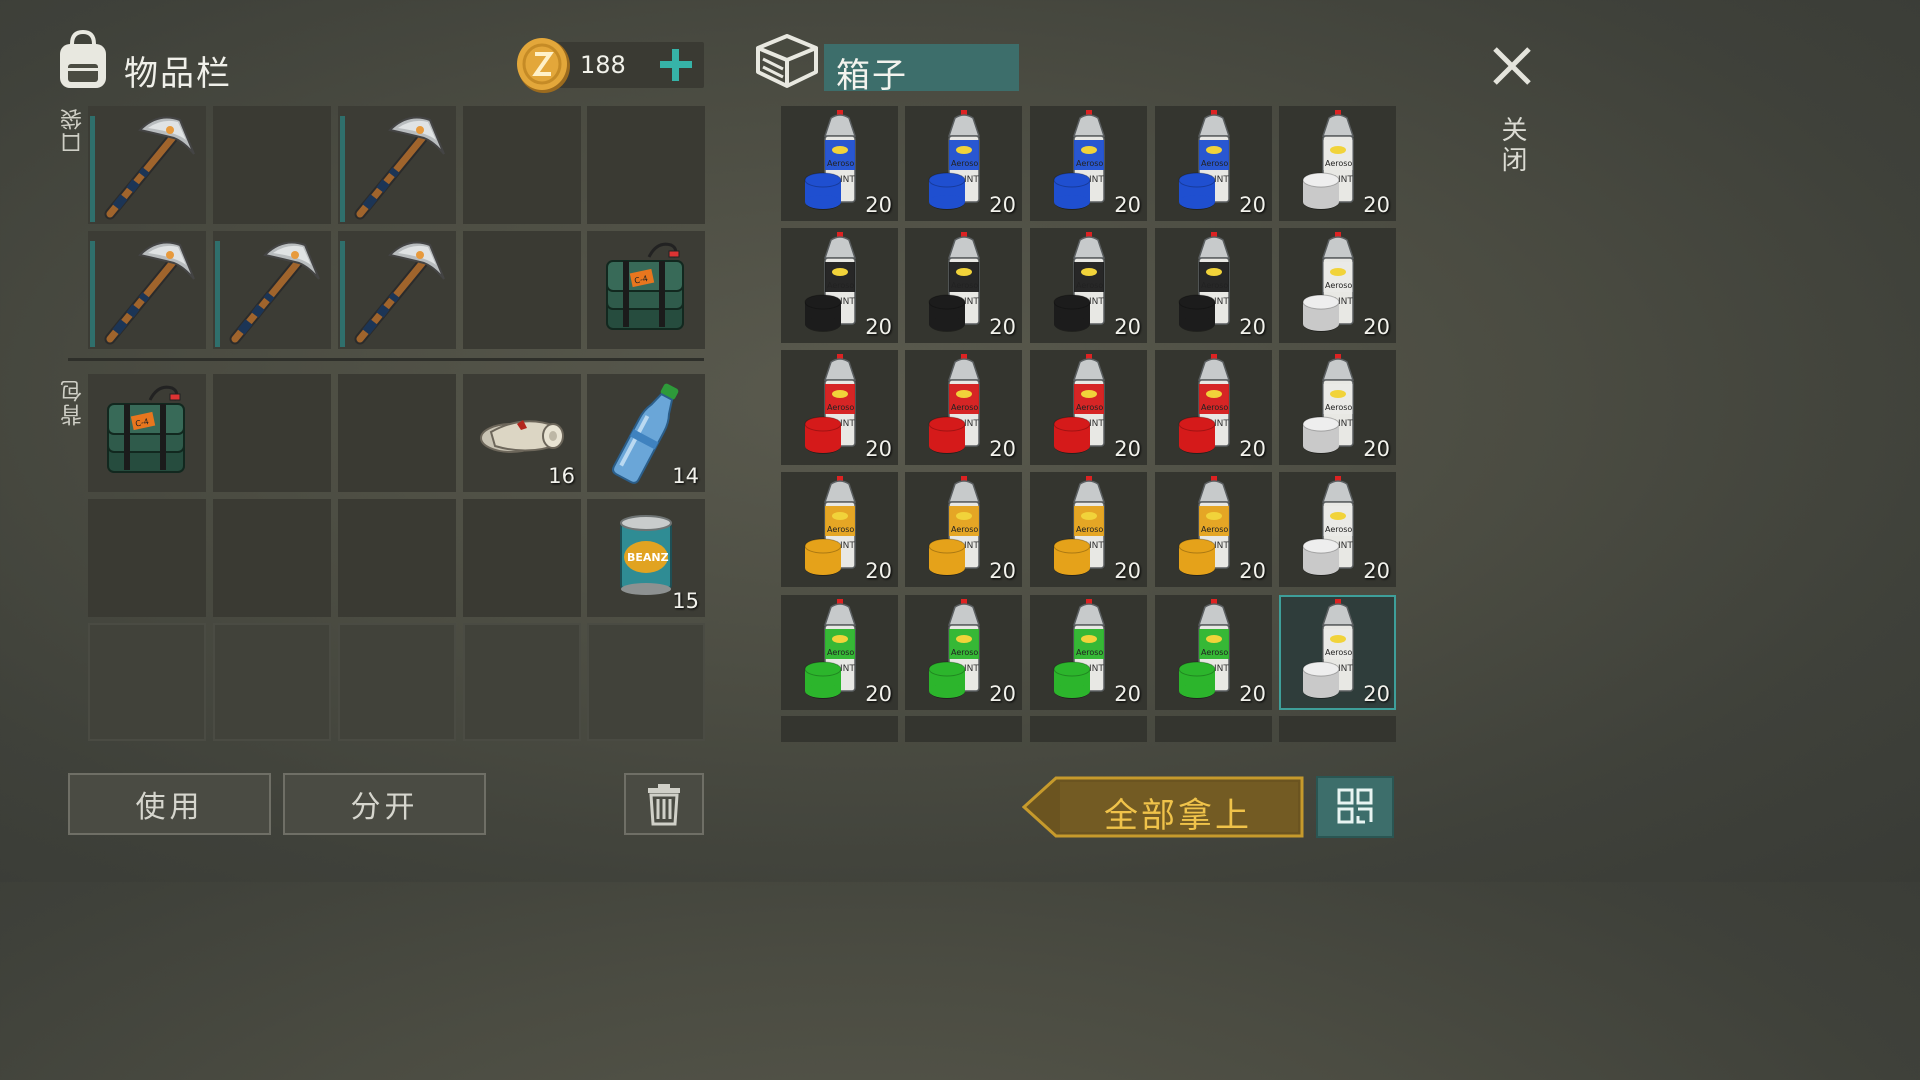 This screenshot has width=1920, height=1080. What do you see at coordinates (1512, 66) in the screenshot?
I see `close-icon` at bounding box center [1512, 66].